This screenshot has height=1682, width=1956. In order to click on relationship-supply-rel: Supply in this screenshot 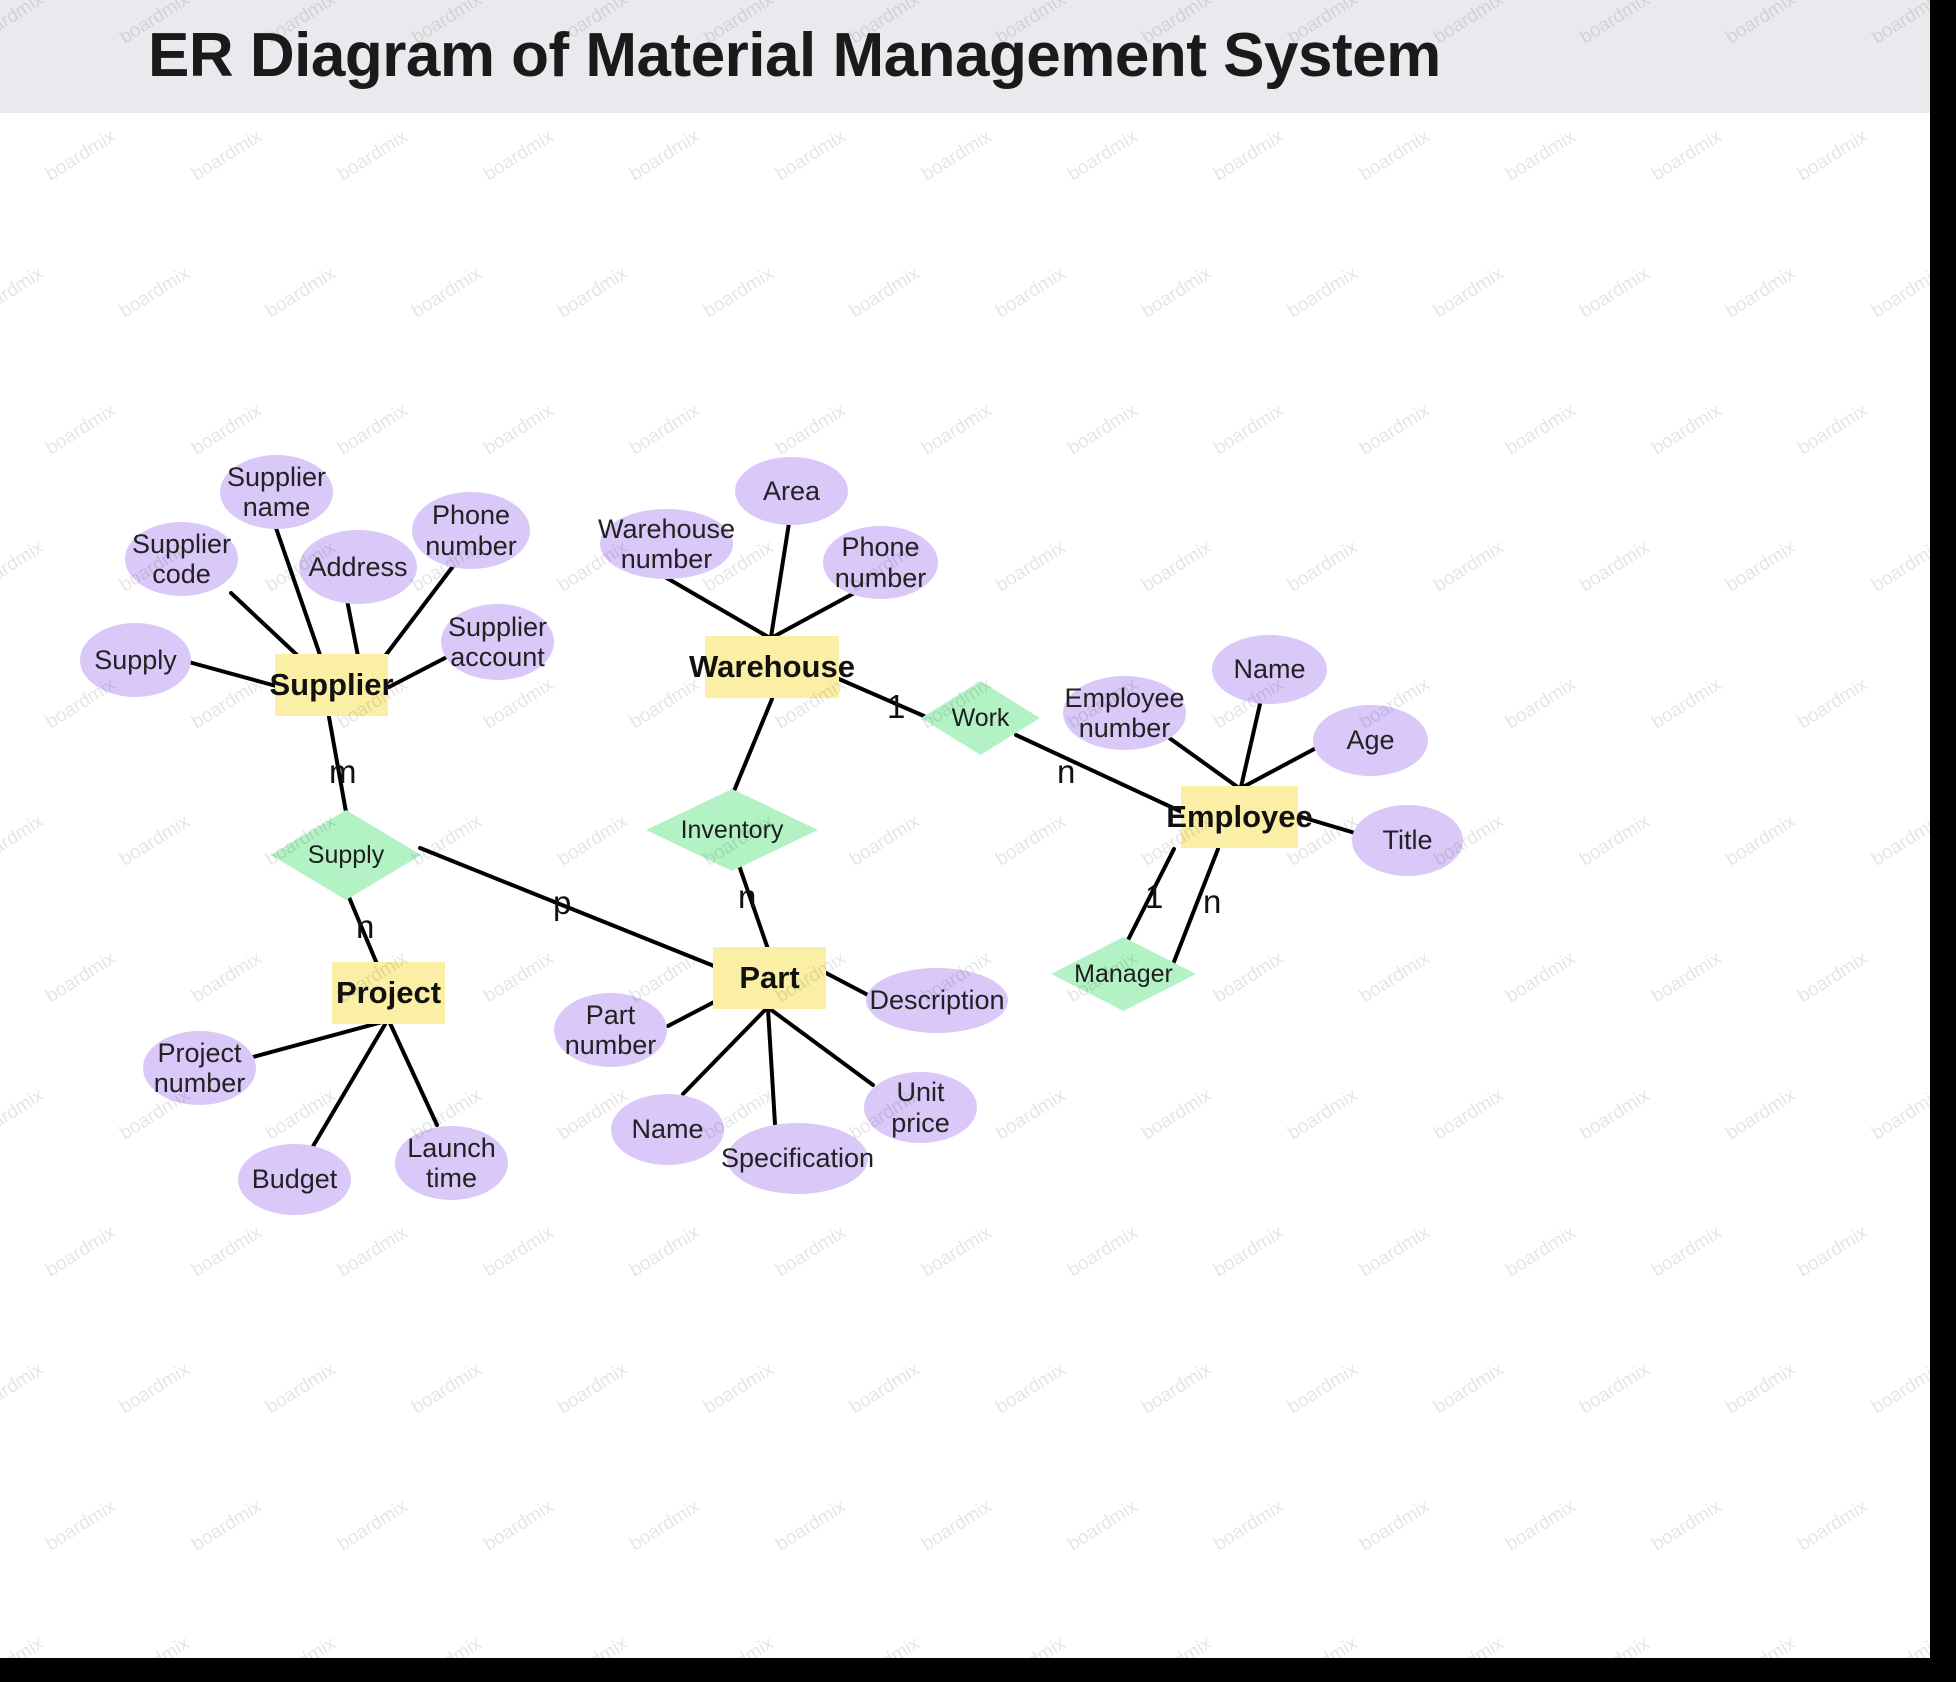, I will do `click(346, 855)`.